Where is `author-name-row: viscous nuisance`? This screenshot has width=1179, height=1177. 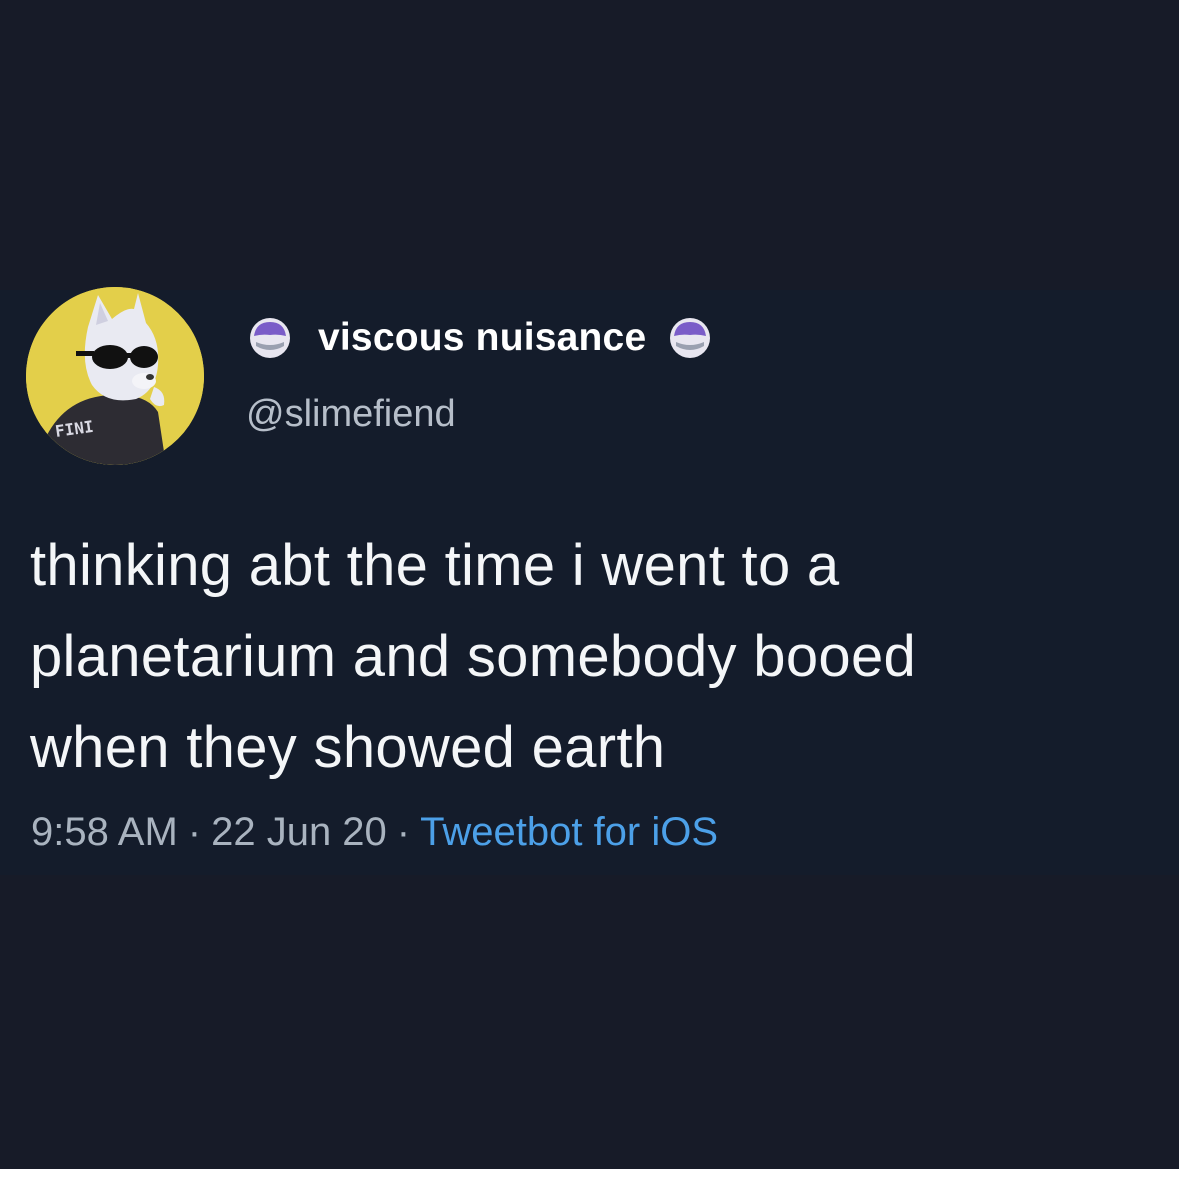 author-name-row: viscous nuisance is located at coordinates (480, 338).